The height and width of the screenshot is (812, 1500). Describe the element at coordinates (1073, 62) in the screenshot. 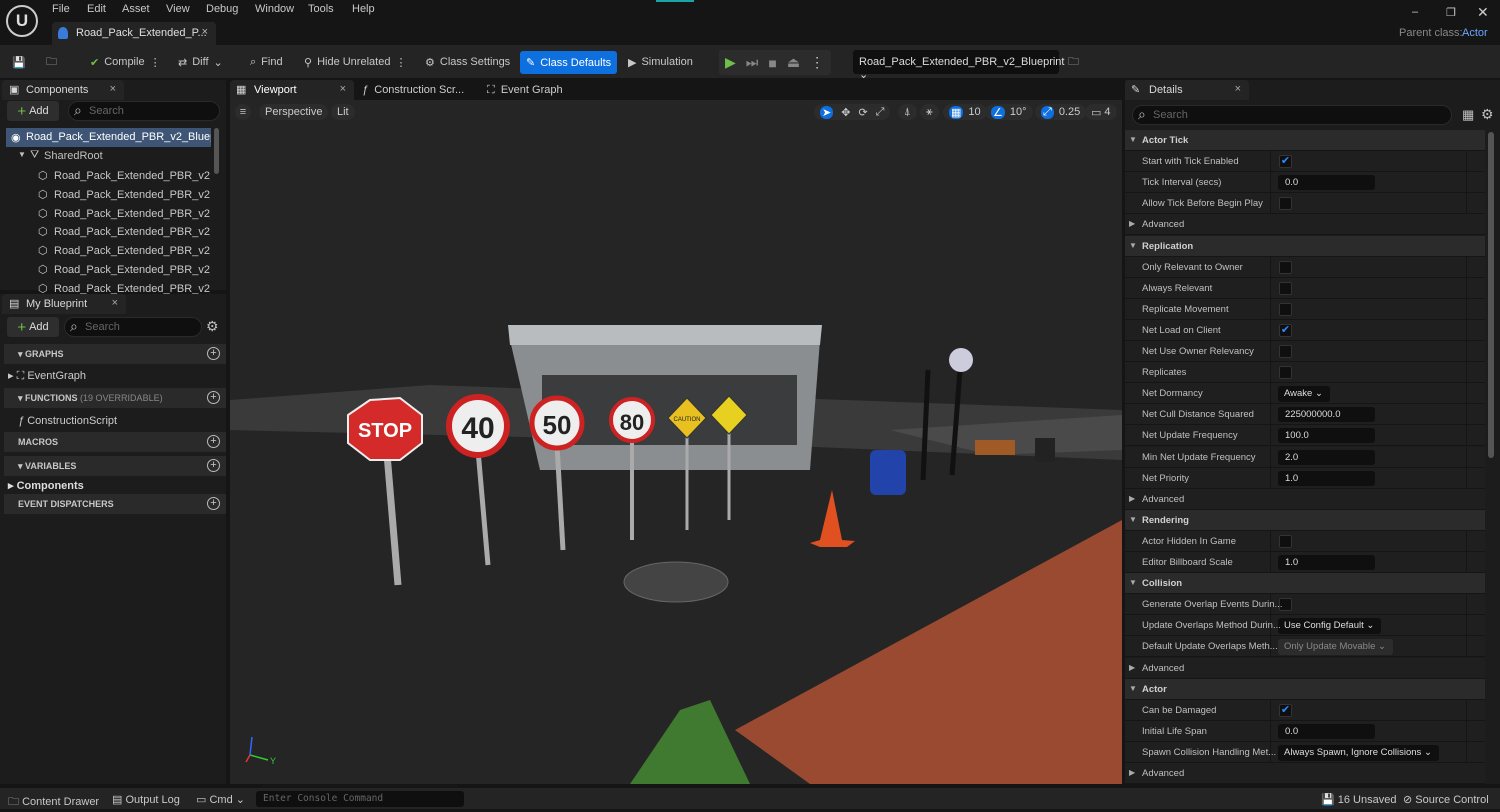

I see `debug-browse-icon: 🗀` at that location.